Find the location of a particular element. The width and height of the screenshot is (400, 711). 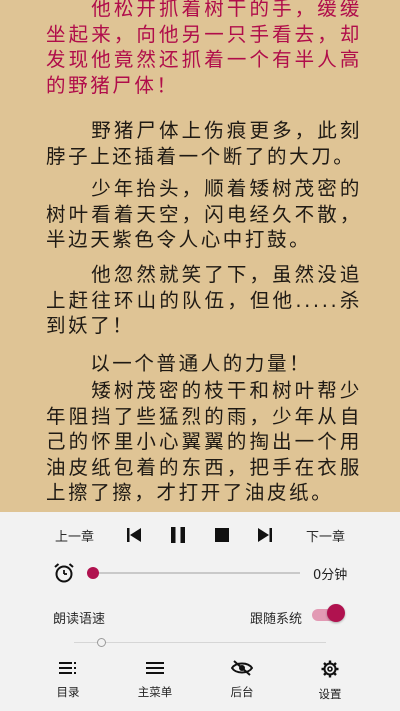

nav-settings-label: 设置 is located at coordinates (330, 694).